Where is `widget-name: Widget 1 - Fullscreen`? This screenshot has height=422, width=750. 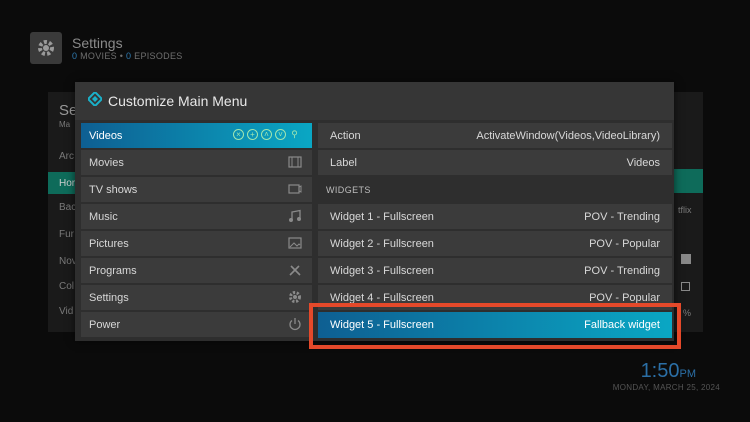
widget-name: Widget 1 - Fullscreen is located at coordinates (382, 216).